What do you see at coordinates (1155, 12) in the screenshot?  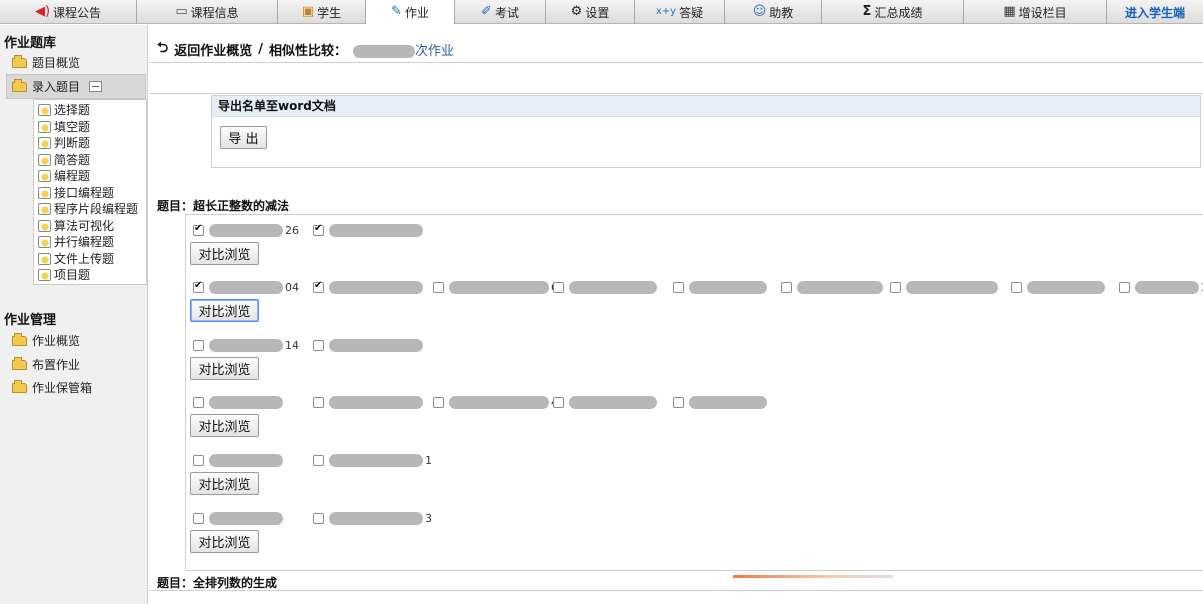 I see `student-portal-link: 进入学生端` at bounding box center [1155, 12].